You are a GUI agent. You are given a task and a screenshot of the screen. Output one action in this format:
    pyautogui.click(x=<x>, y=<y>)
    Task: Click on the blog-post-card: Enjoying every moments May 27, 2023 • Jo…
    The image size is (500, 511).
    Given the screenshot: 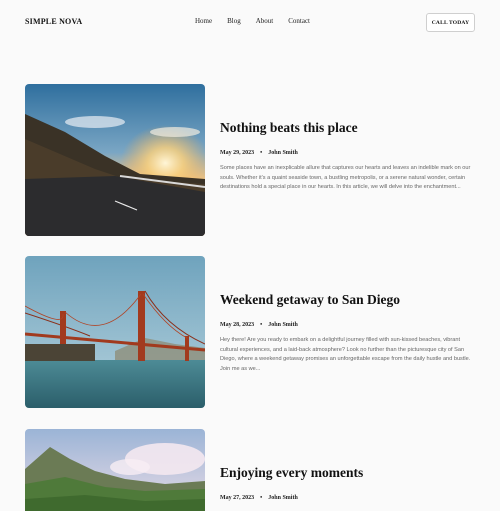 What is the action you would take?
    pyautogui.click(x=250, y=470)
    